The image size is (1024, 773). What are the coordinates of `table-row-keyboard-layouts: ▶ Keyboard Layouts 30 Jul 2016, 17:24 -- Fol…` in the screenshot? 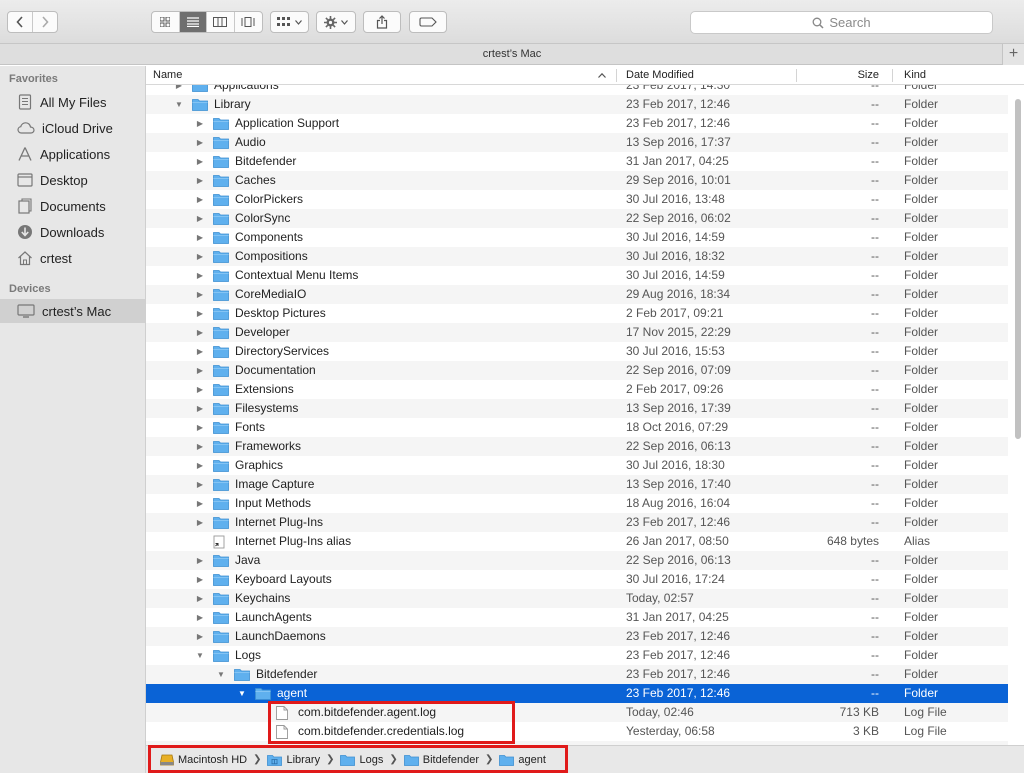 It's located at (577, 579).